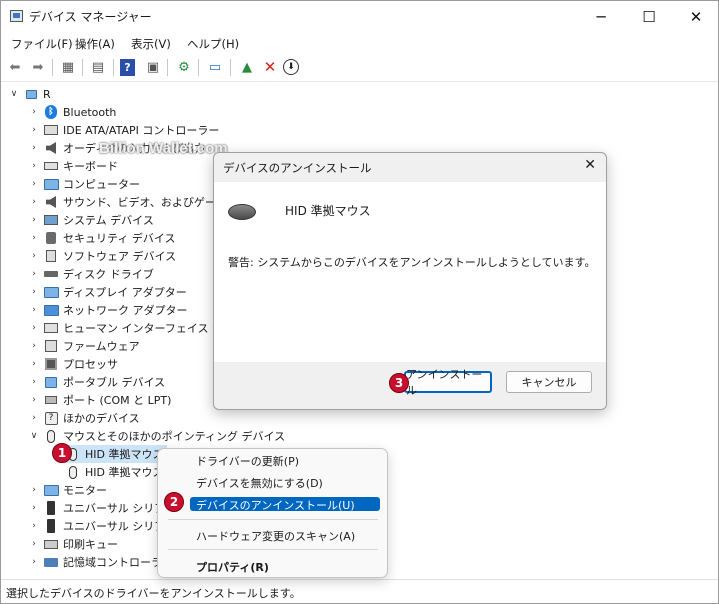  I want to click on document-icon: ▤, so click(98, 67).